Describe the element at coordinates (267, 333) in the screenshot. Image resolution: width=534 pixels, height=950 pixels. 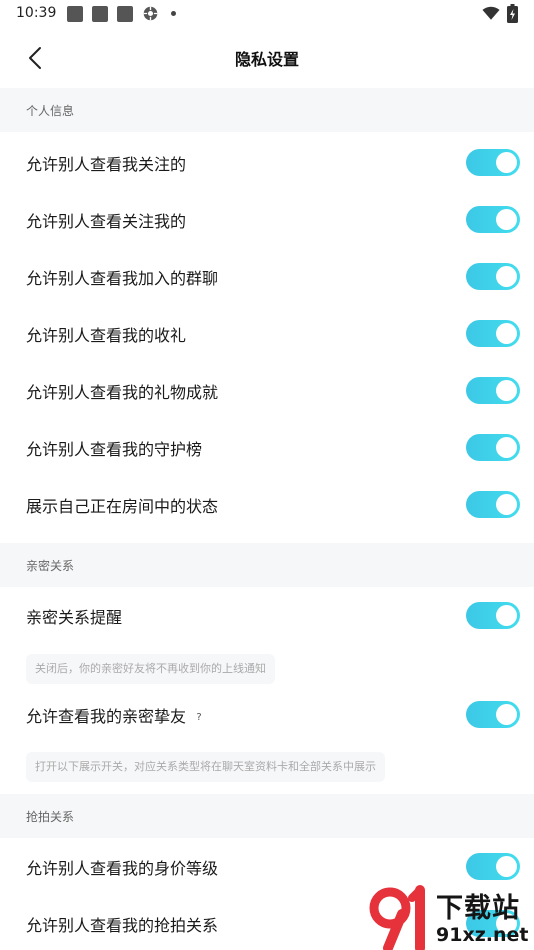
I see `setting-row-view-received-gifts: 允许别人查看我的收礼` at that location.